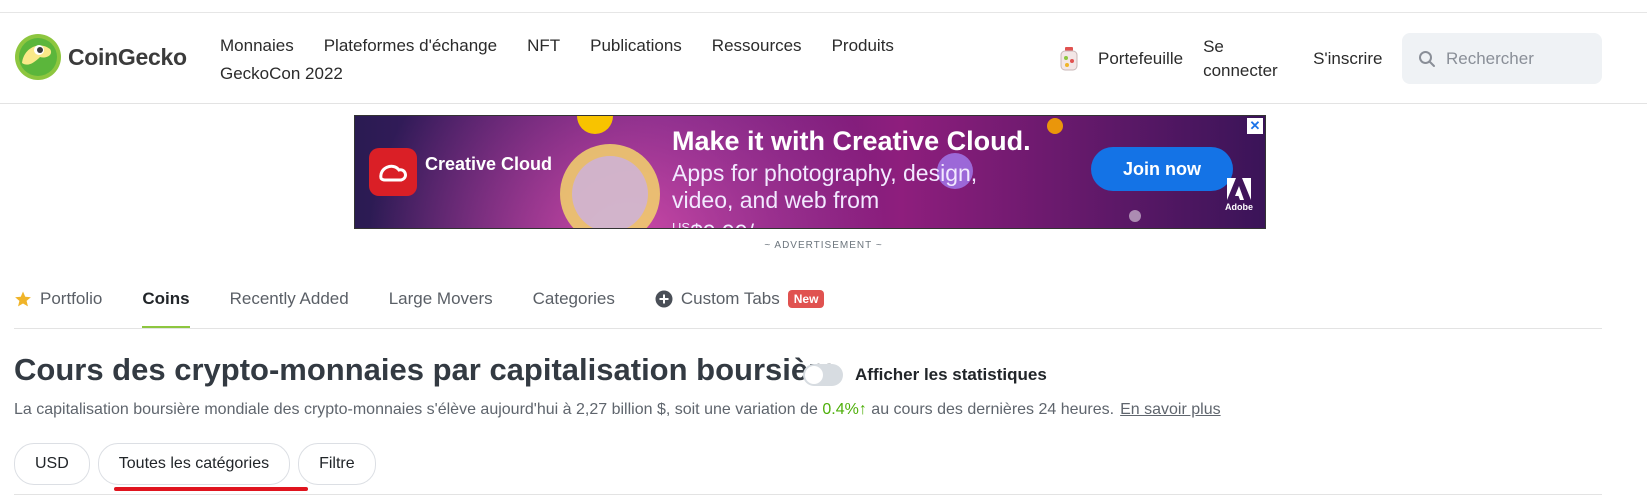 The height and width of the screenshot is (503, 1647). What do you see at coordinates (489, 164) in the screenshot?
I see `ad-brand: Creative Cloud` at bounding box center [489, 164].